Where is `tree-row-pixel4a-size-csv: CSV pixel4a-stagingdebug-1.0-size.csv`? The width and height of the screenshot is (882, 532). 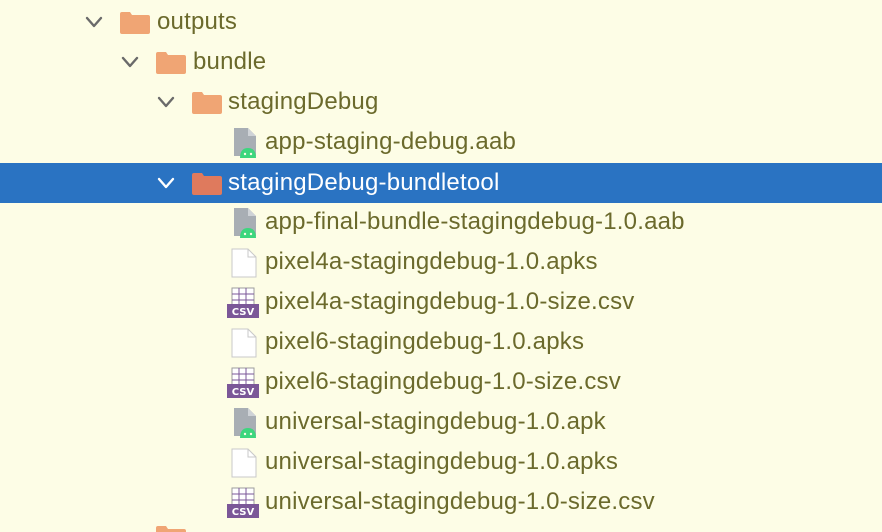
tree-row-pixel4a-size-csv: CSV pixel4a-stagingdebug-1.0-size.csv is located at coordinates (441, 302).